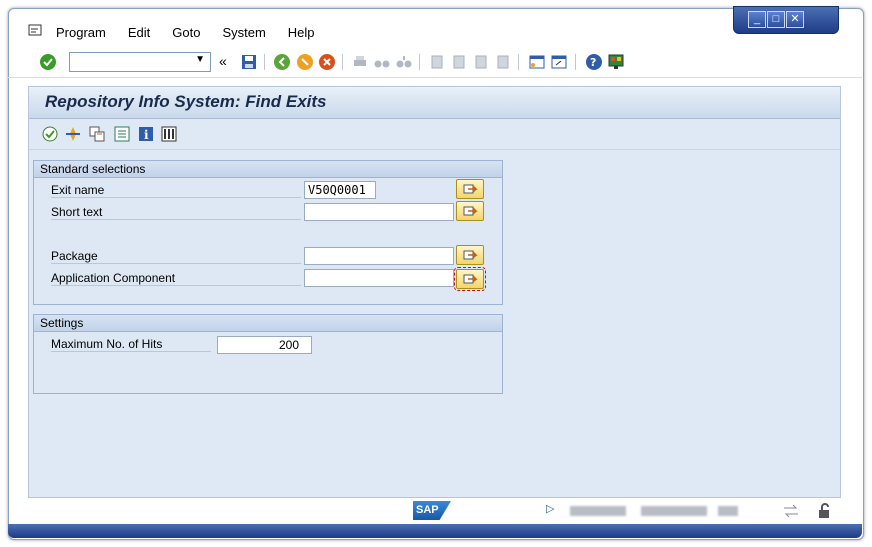 The image size is (872, 547). I want to click on page-title: Repository Info System: Find Exits, so click(186, 101).